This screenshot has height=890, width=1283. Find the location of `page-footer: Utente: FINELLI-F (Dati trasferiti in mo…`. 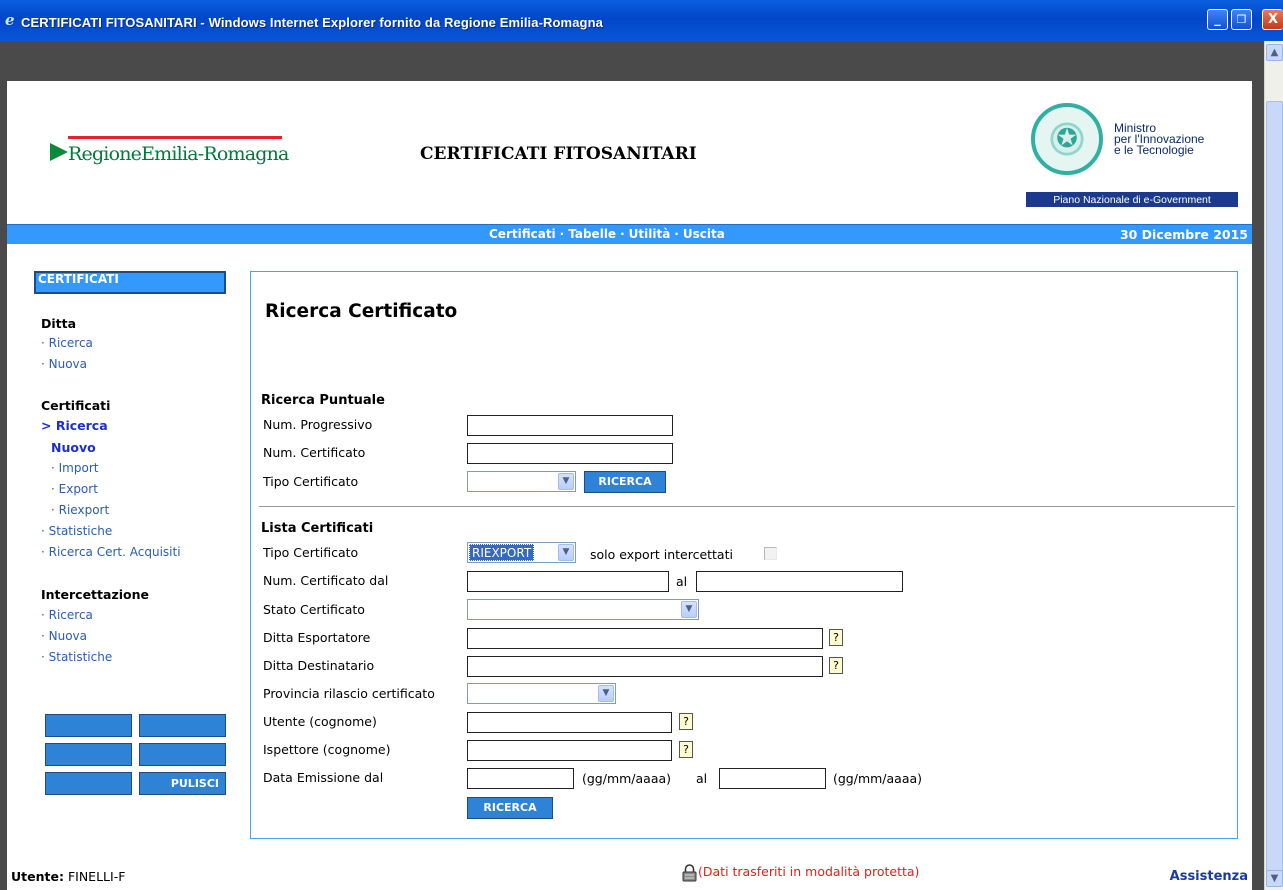

page-footer: Utente: FINELLI-F (Dati trasferiti in mo… is located at coordinates (629, 867).